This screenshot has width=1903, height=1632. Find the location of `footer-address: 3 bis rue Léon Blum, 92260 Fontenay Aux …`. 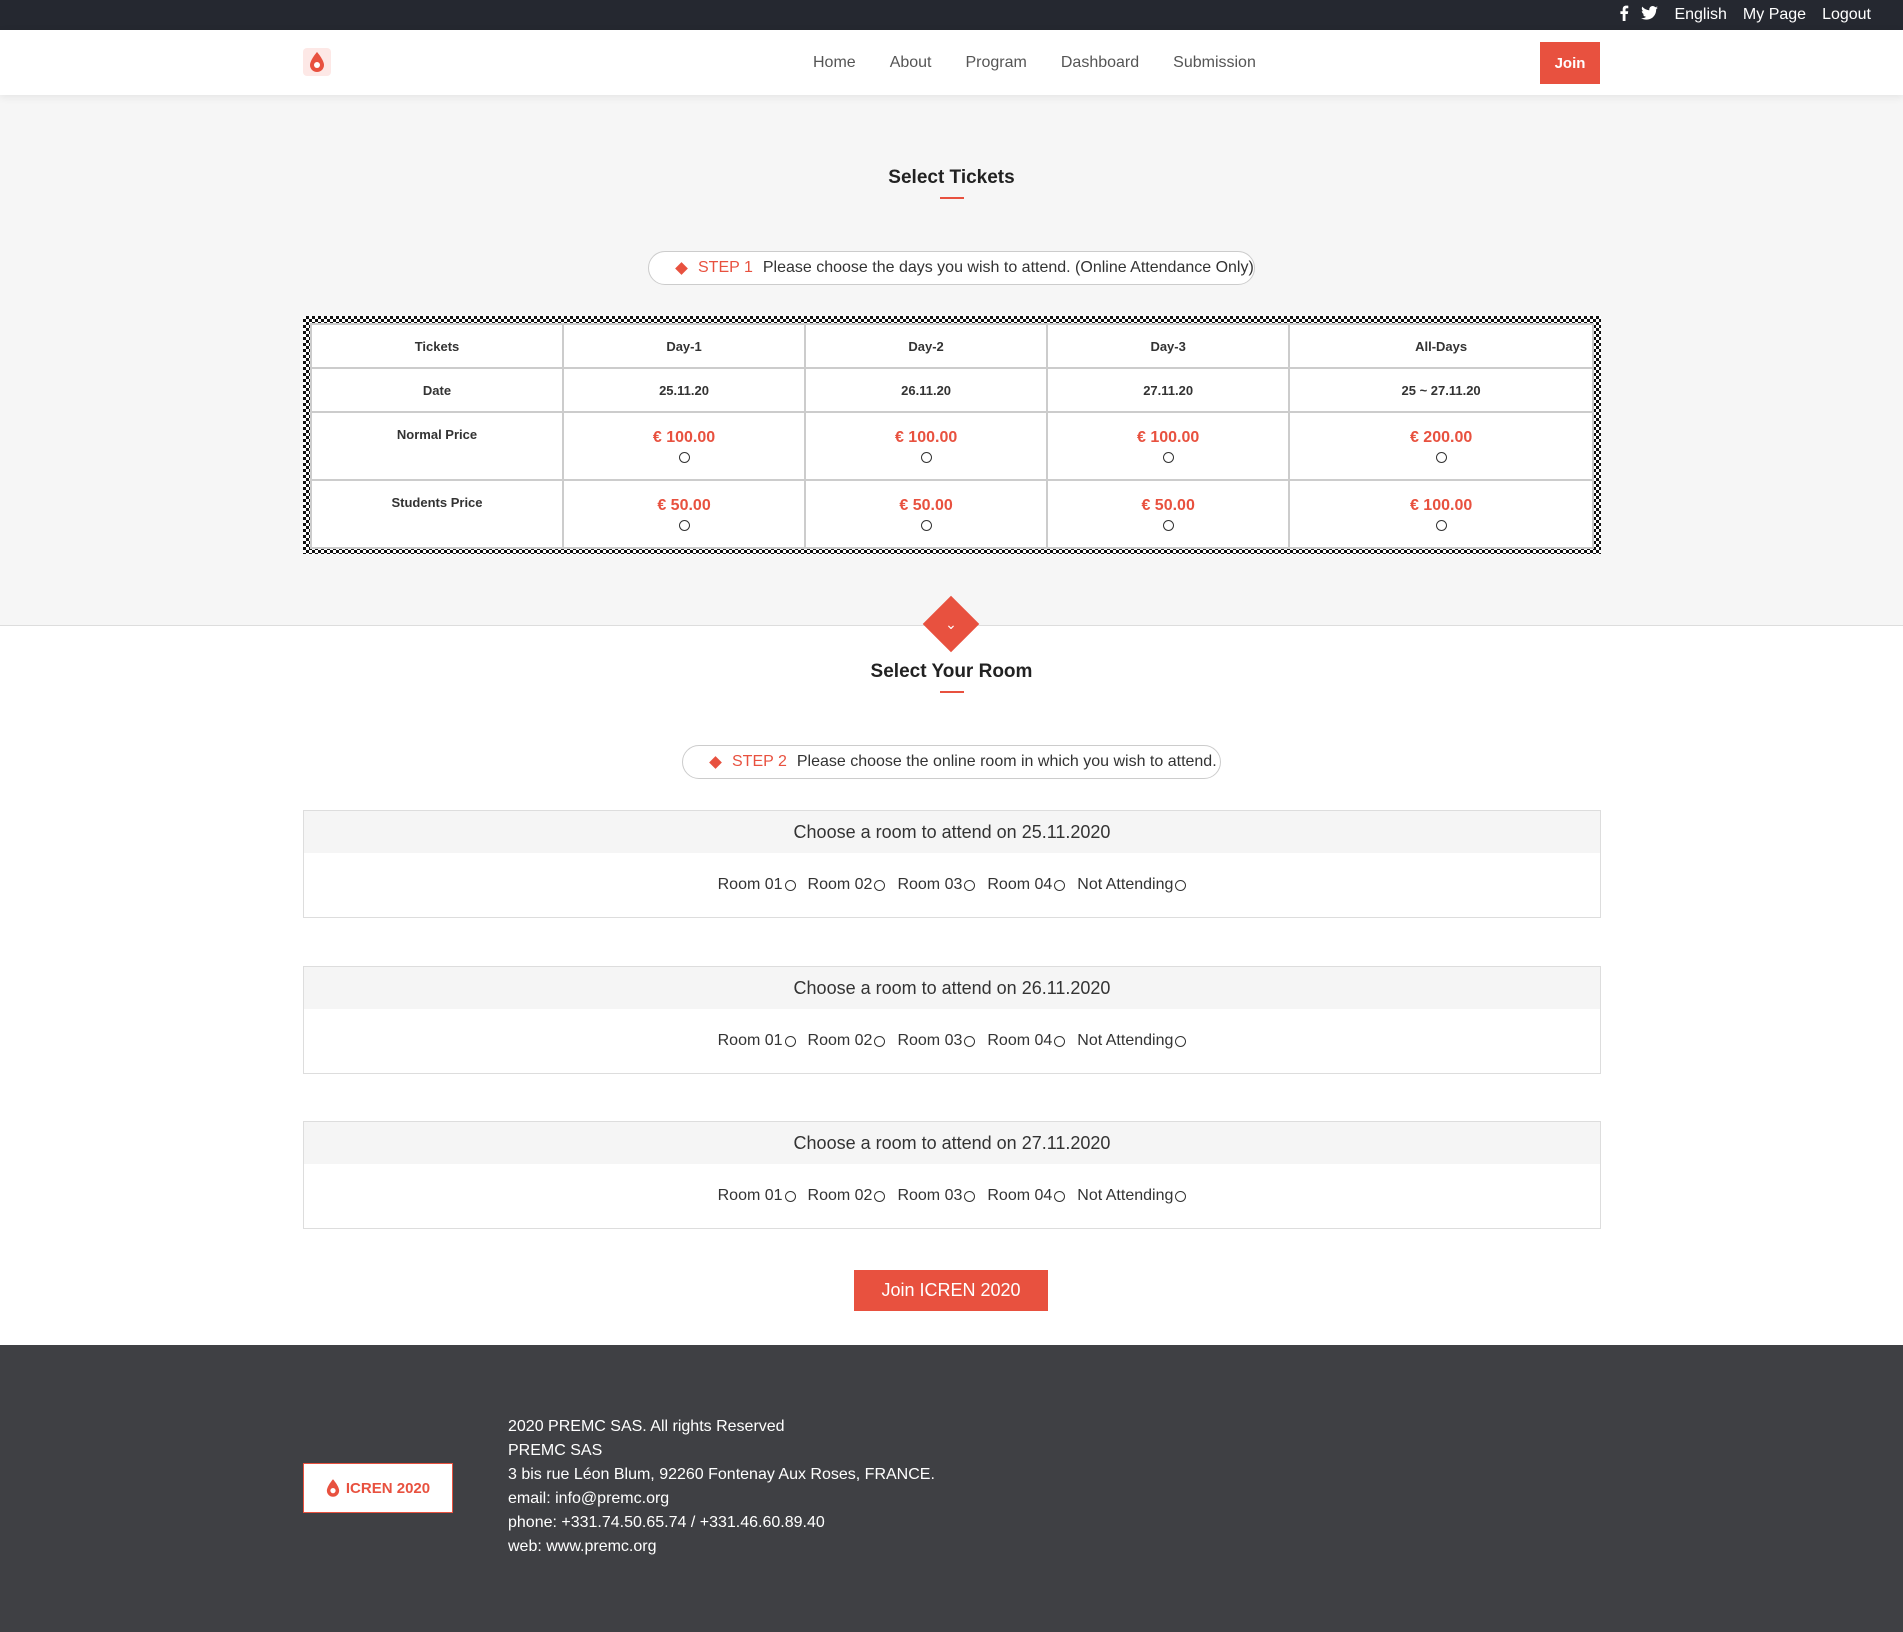

footer-address: 3 bis rue Léon Blum, 92260 Fontenay Aux … is located at coordinates (721, 1474).